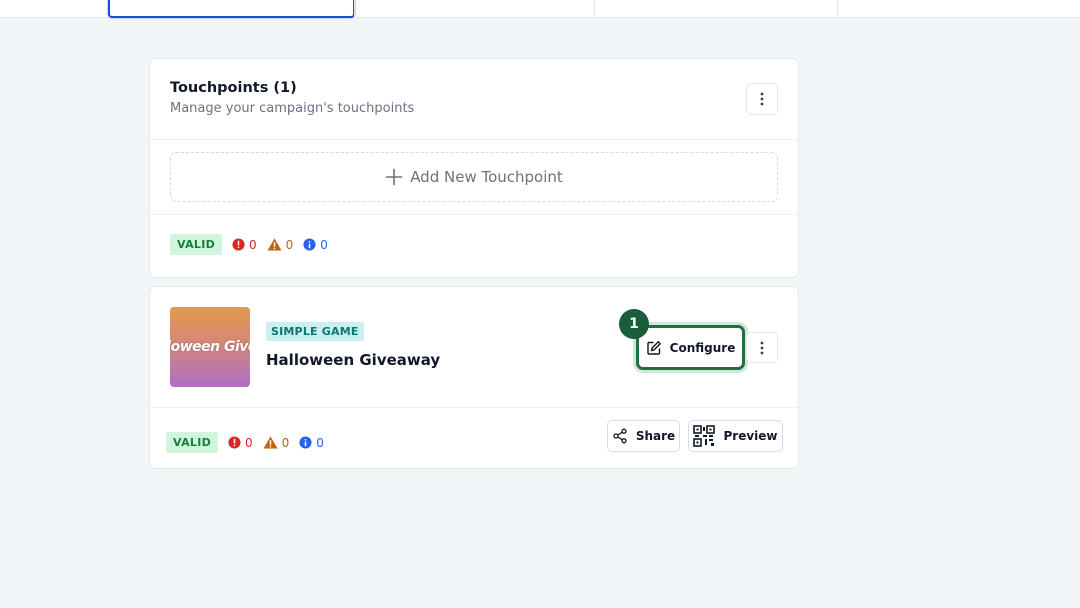 This screenshot has width=1080, height=608. What do you see at coordinates (474, 246) in the screenshot?
I see `touchpoints-status-row: VALID 0 0 0` at bounding box center [474, 246].